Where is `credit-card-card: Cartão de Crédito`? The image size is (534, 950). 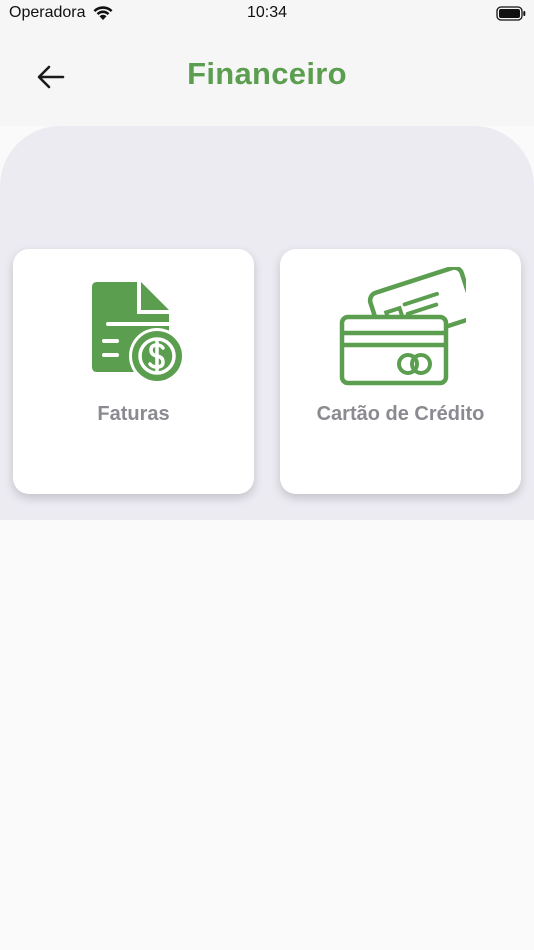
credit-card-card: Cartão de Crédito is located at coordinates (400, 371).